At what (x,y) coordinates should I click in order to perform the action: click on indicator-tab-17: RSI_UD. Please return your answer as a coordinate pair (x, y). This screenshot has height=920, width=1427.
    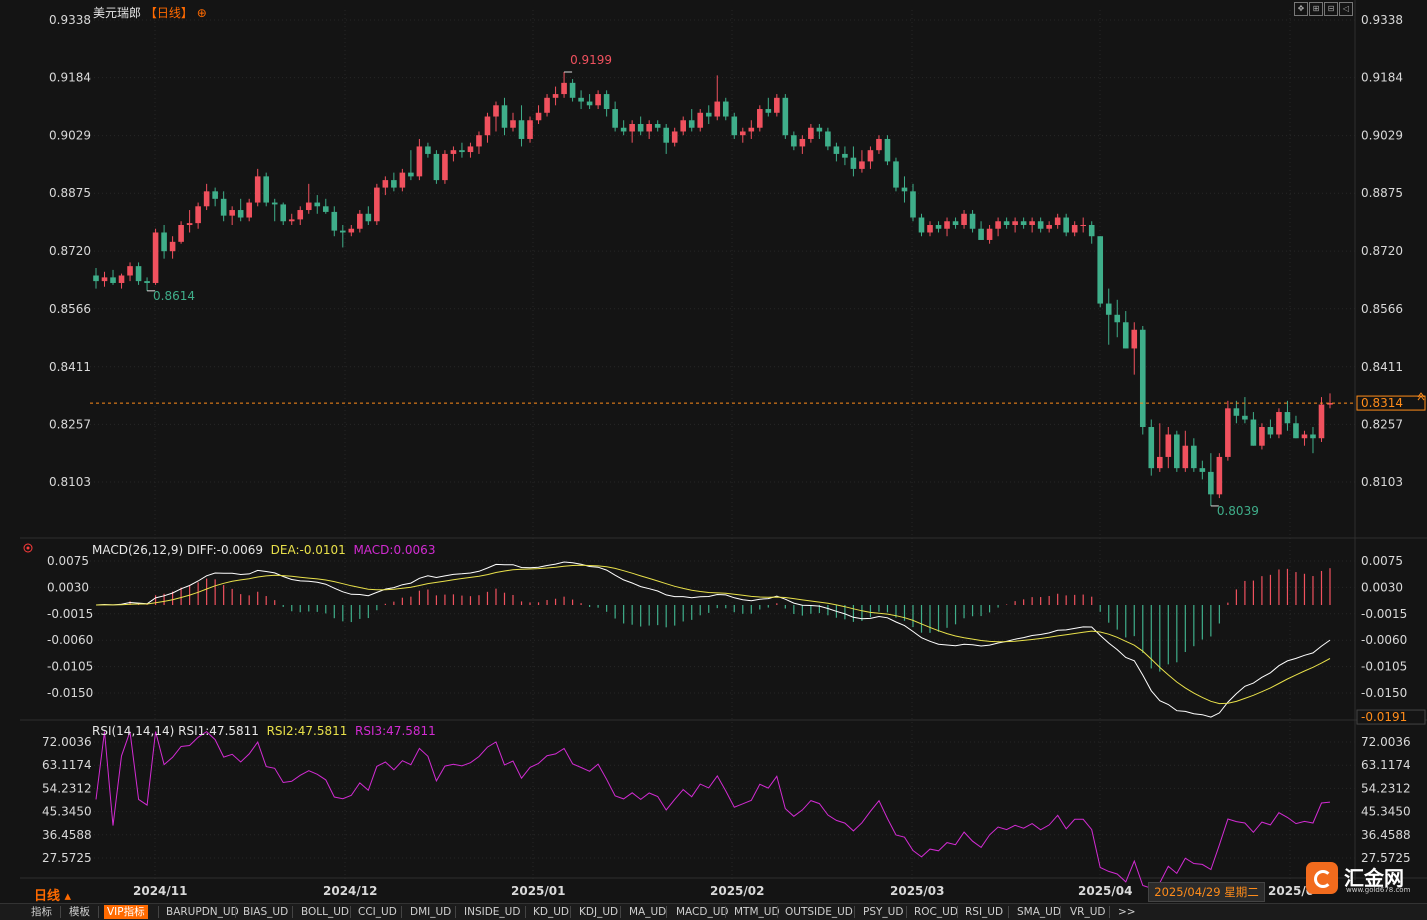
    Looking at the image, I should click on (984, 912).